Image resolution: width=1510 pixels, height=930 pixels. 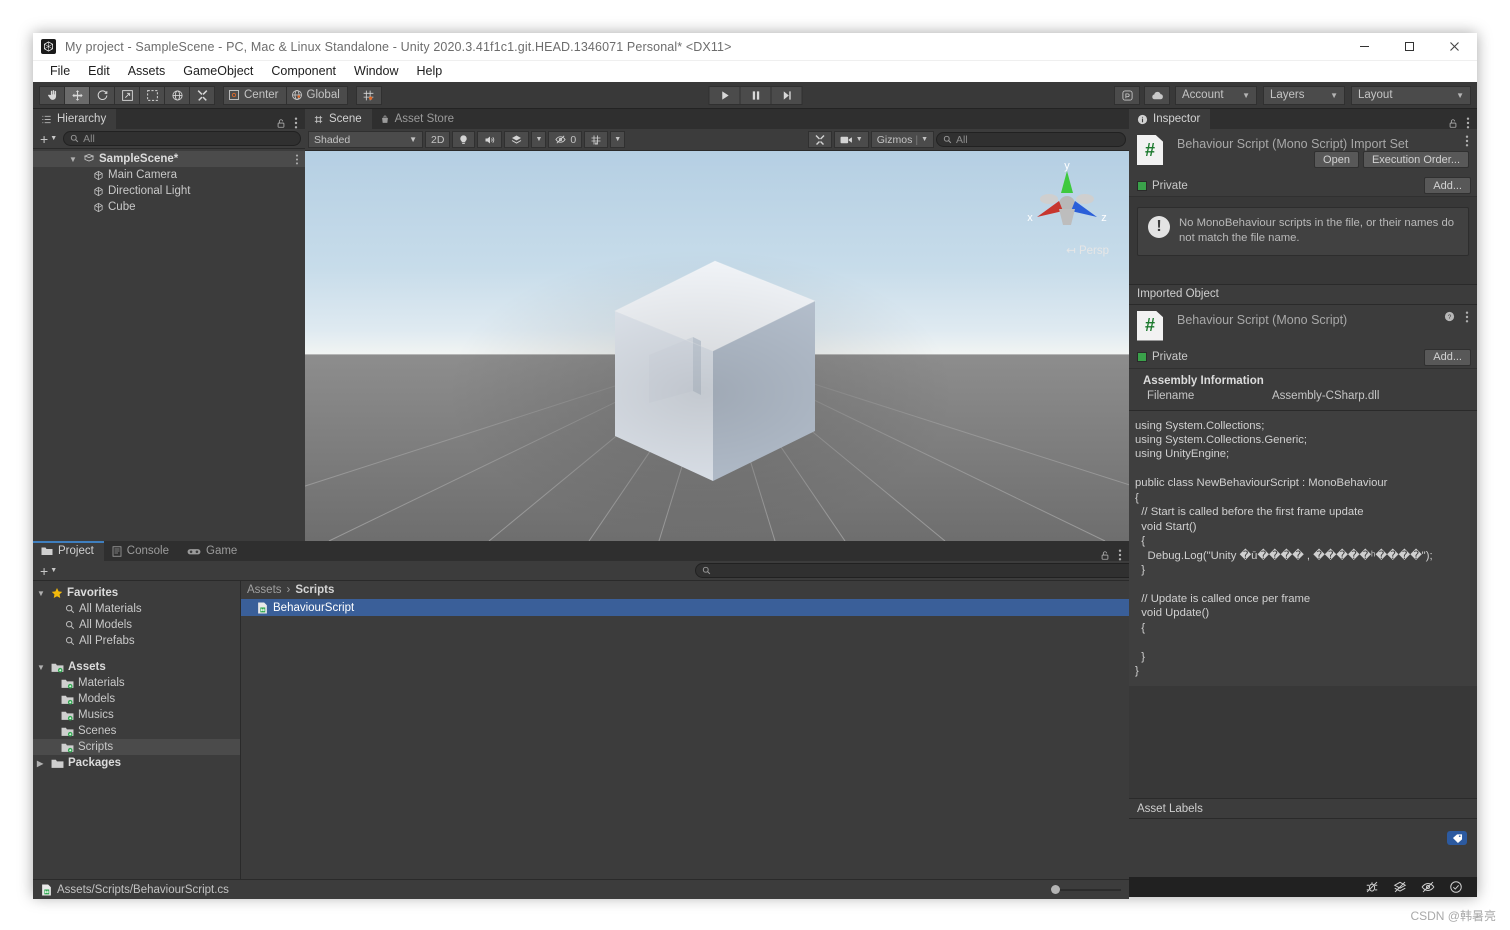 What do you see at coordinates (1127, 95) in the screenshot?
I see `collab-button` at bounding box center [1127, 95].